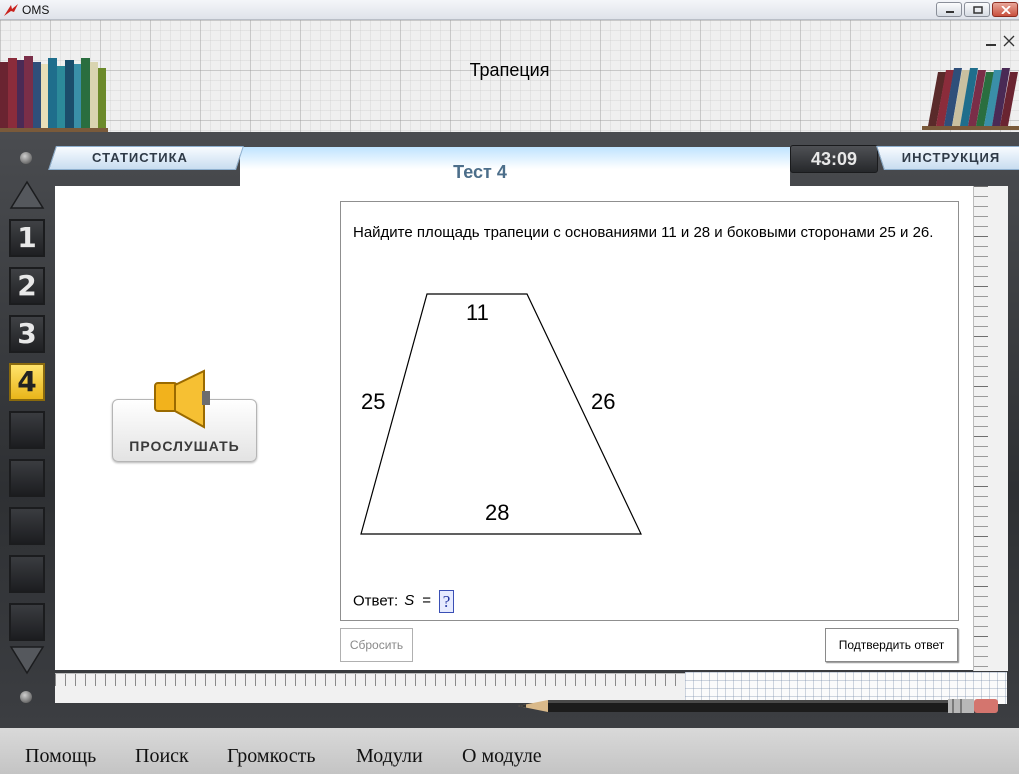  What do you see at coordinates (998, 428) in the screenshot?
I see `ruler-mask` at bounding box center [998, 428].